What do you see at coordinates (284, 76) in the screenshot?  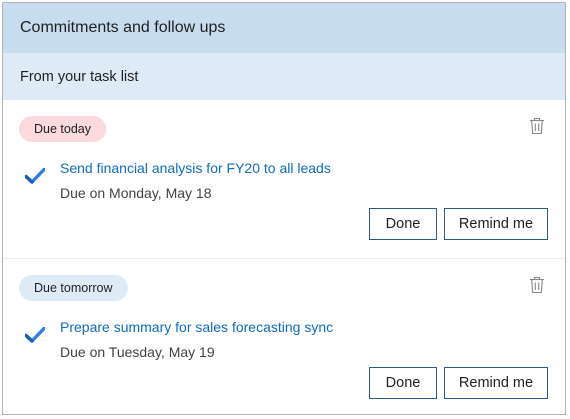 I see `task-list-subheader: From your task list` at bounding box center [284, 76].